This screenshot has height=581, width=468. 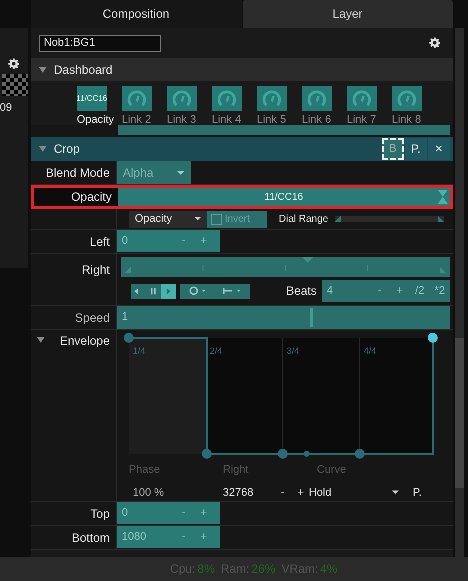 I want to click on dial-label: Link 6, so click(x=317, y=120).